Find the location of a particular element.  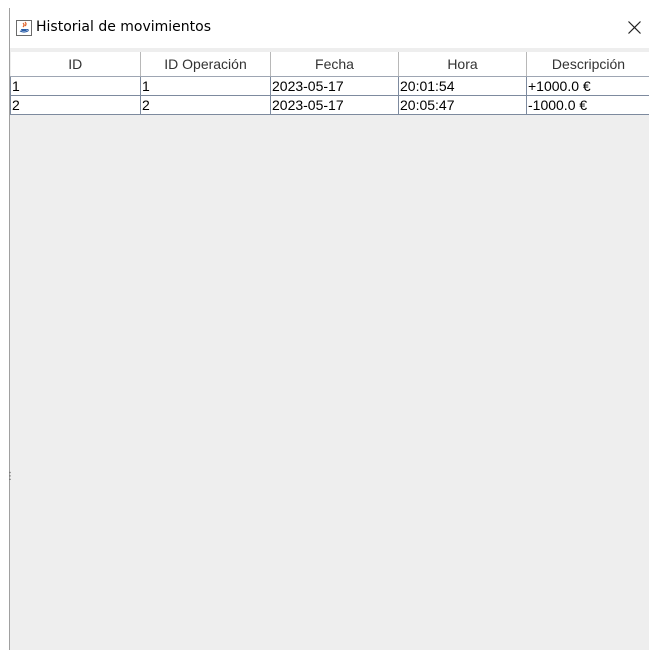

column-header-id: ID is located at coordinates (75, 64).